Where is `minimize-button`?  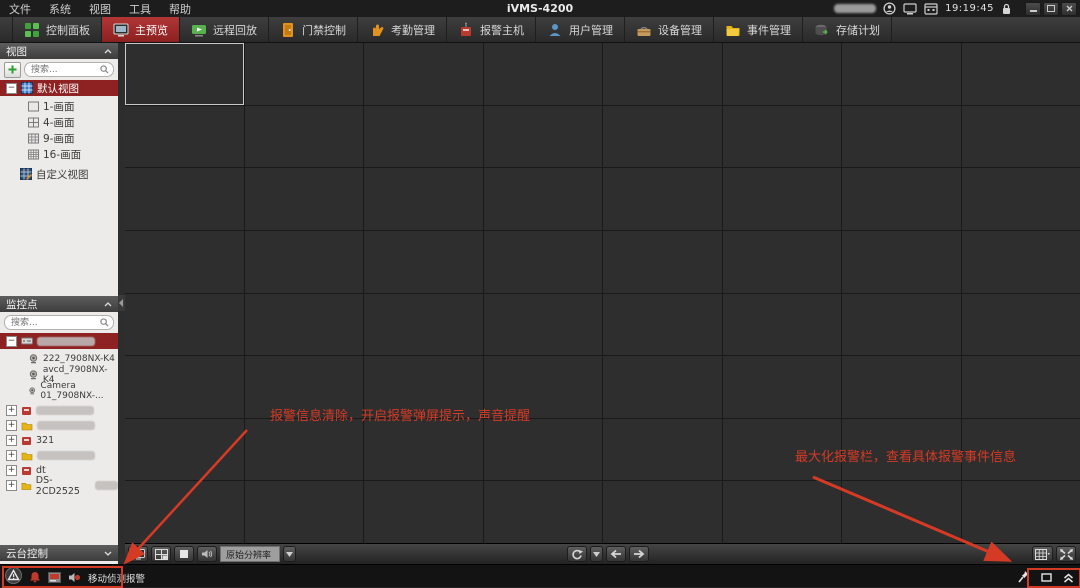 minimize-button is located at coordinates (1033, 9).